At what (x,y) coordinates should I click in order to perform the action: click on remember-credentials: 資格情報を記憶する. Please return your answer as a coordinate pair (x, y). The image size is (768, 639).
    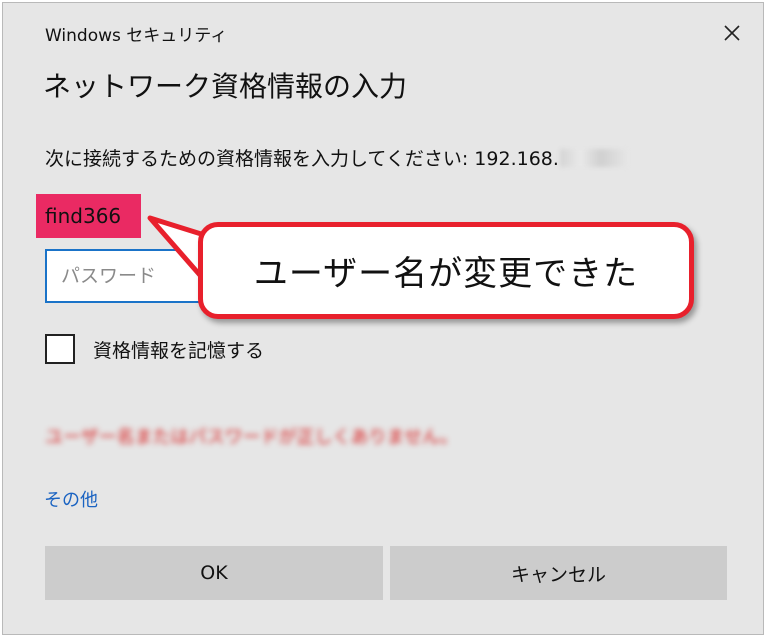
    Looking at the image, I should click on (154, 349).